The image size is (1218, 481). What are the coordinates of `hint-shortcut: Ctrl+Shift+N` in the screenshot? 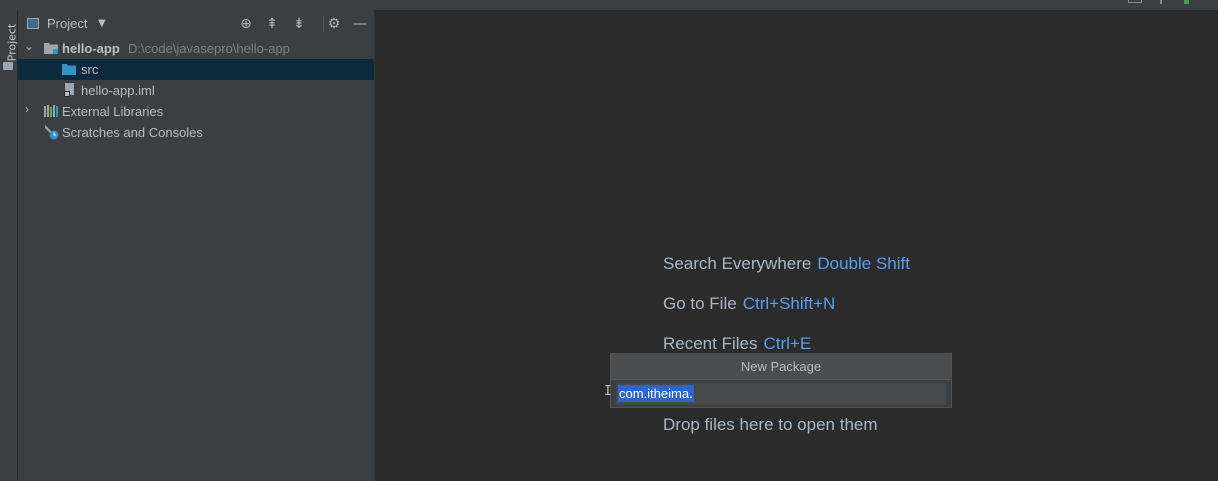 It's located at (789, 303).